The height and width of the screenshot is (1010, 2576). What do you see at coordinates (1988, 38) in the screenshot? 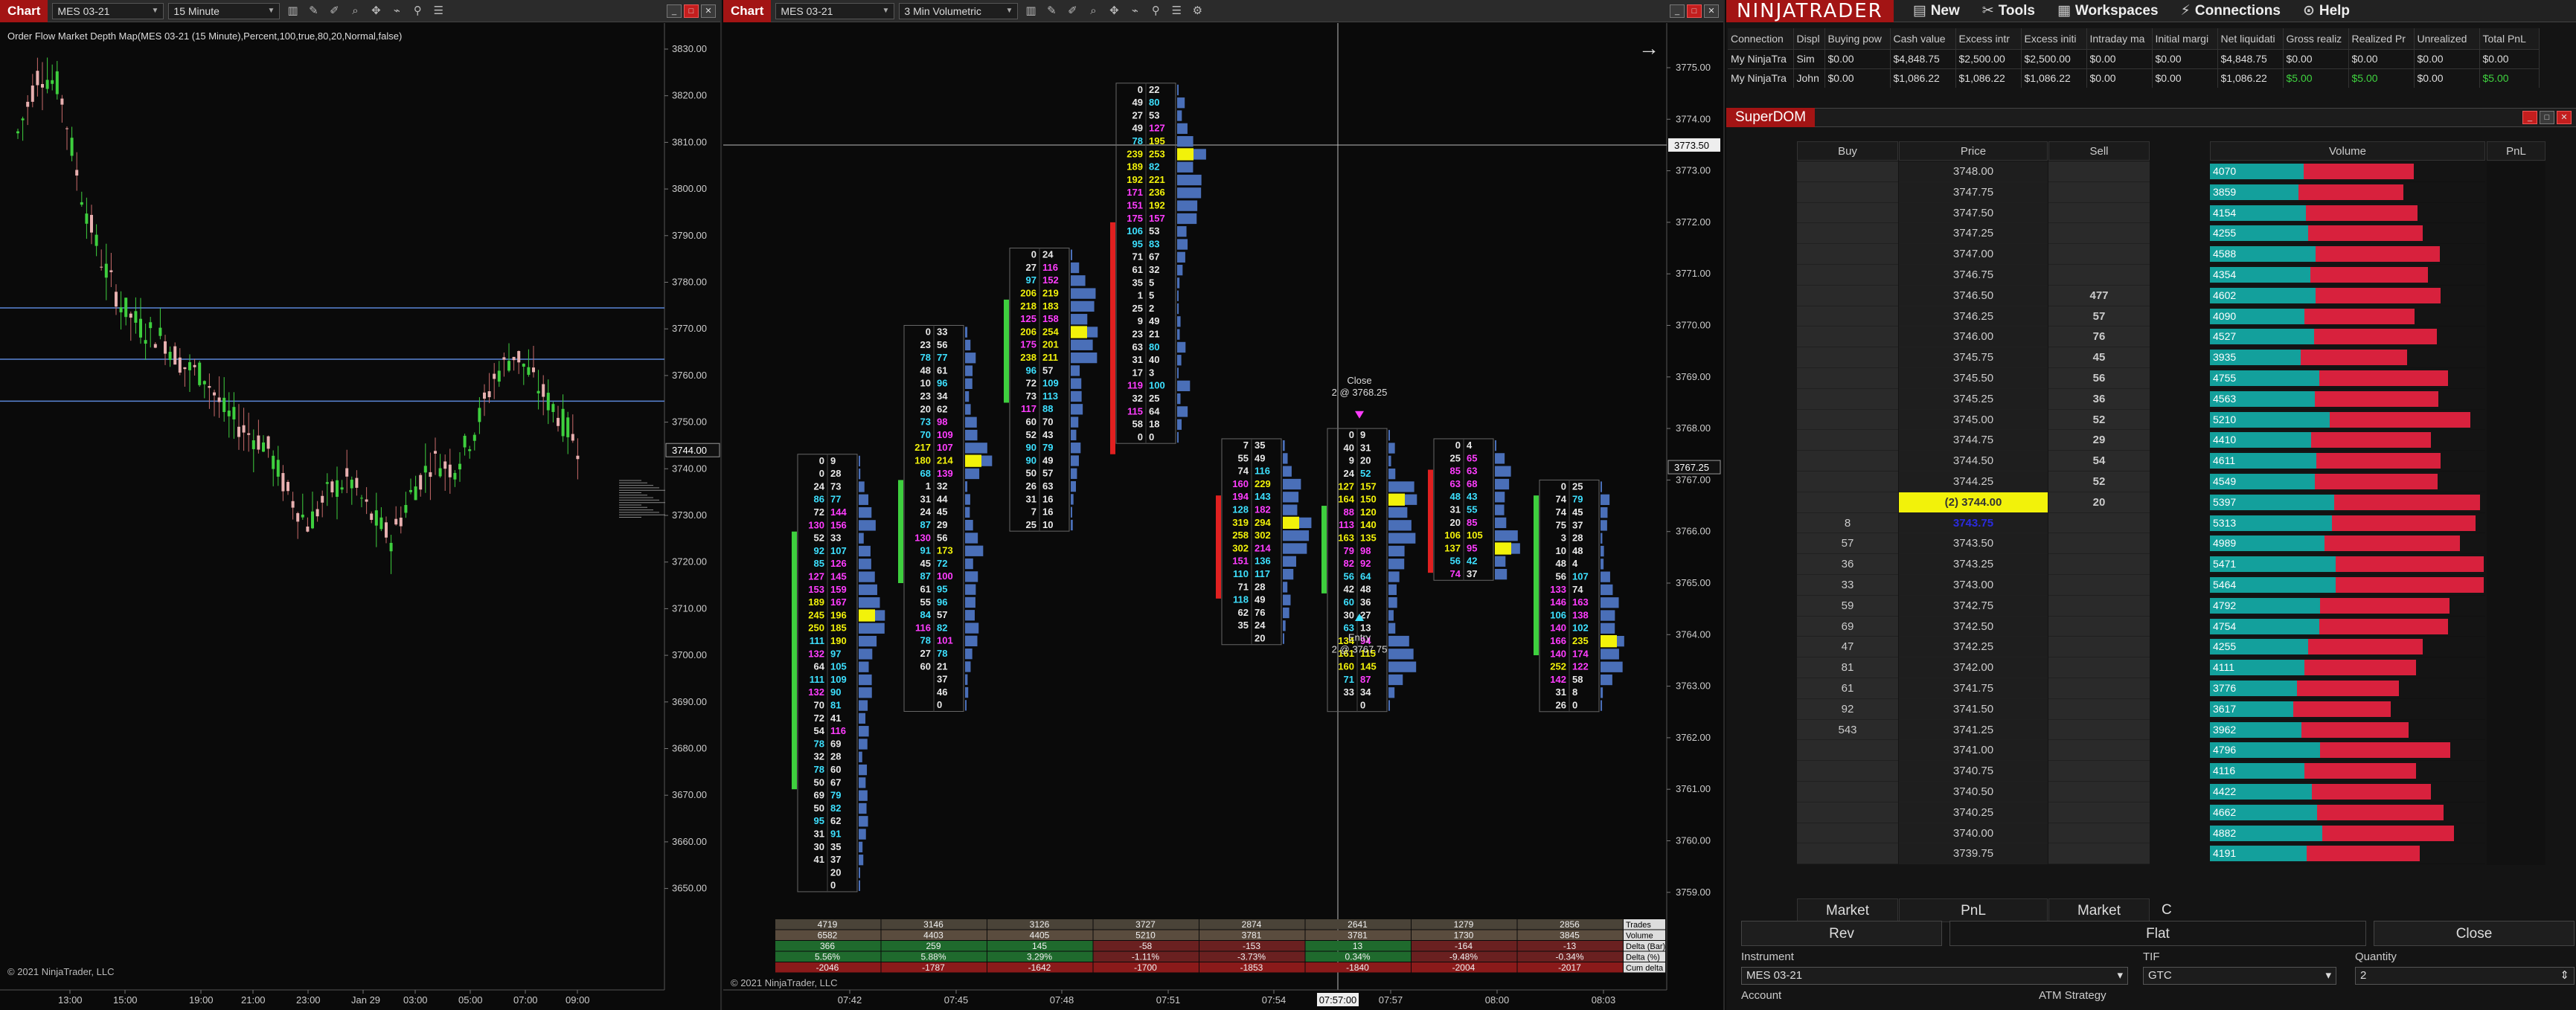
I see `accounts-column-header: Excess intr` at bounding box center [1988, 38].